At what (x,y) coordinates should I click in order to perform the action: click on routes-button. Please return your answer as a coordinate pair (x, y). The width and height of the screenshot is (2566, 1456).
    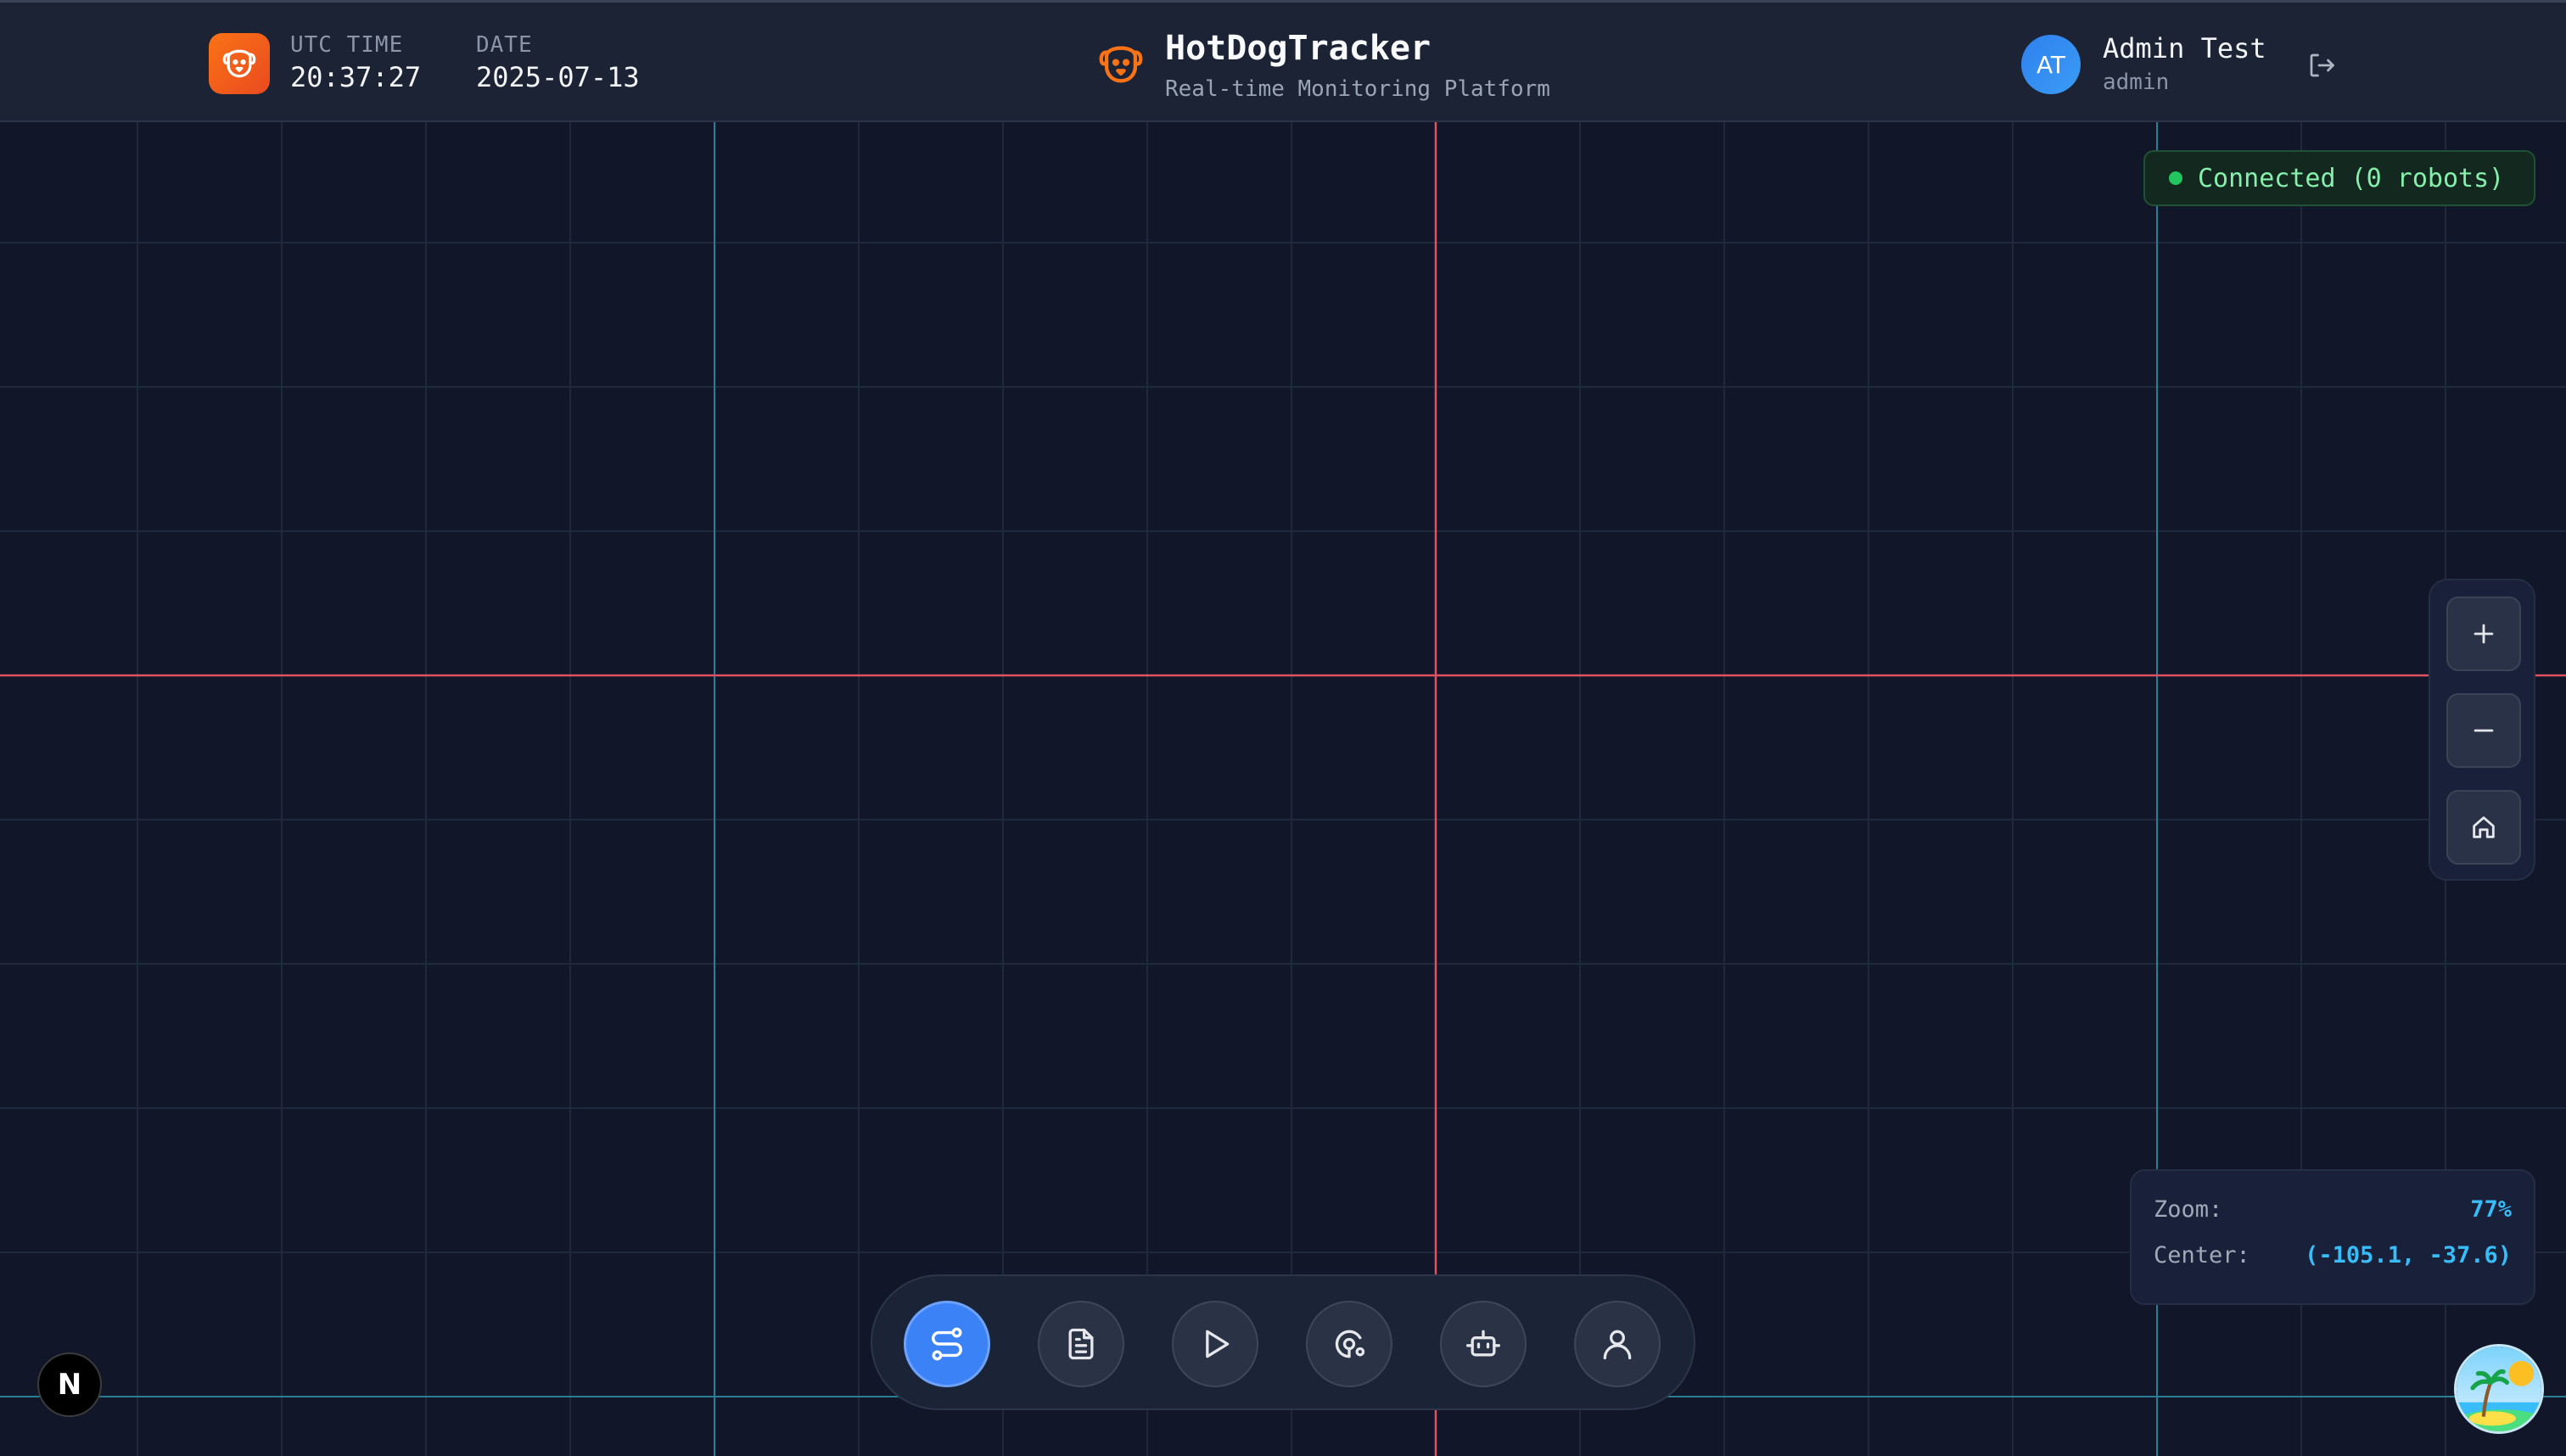
    Looking at the image, I should click on (947, 1344).